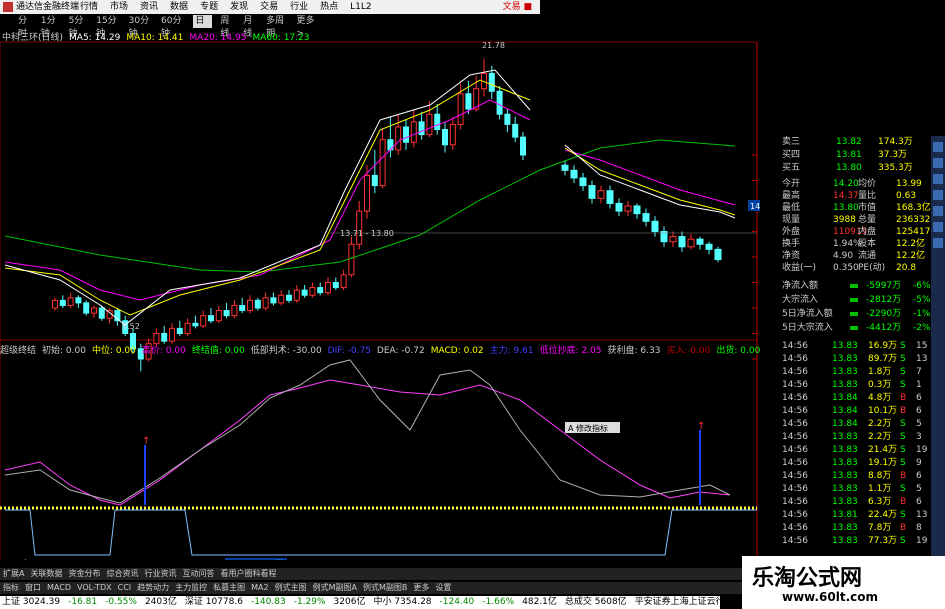 The image size is (945, 609). Describe the element at coordinates (17, 559) in the screenshot. I see `year-label: 2022年` at that location.